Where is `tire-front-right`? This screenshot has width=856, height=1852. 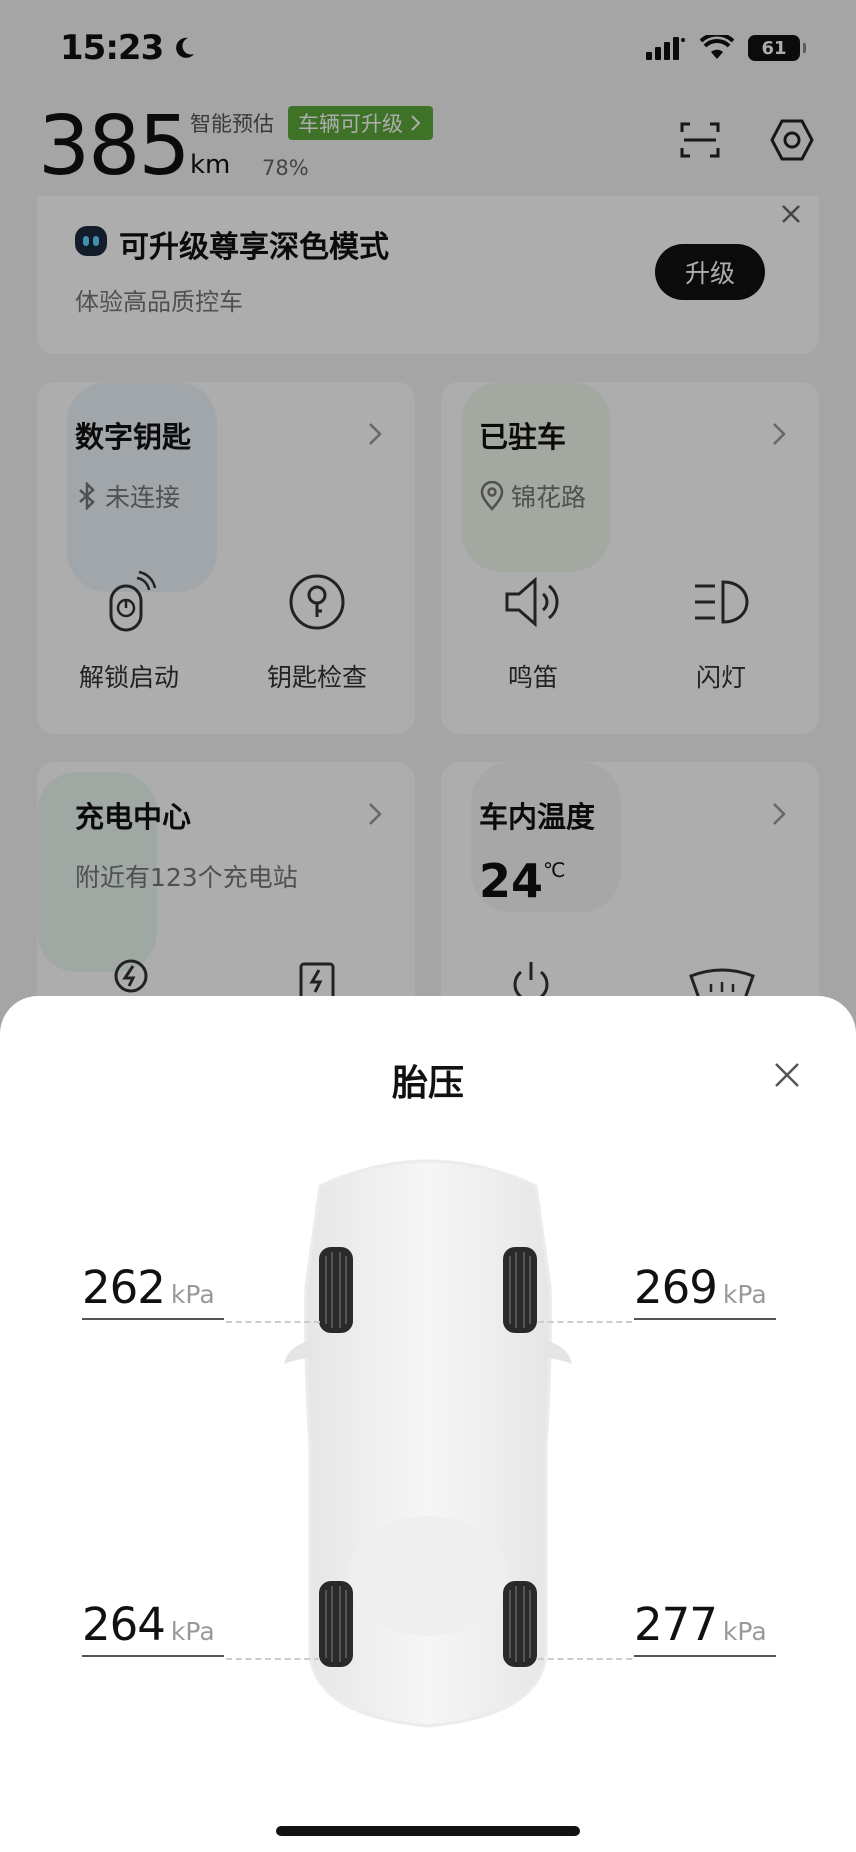 tire-front-right is located at coordinates (520, 1290).